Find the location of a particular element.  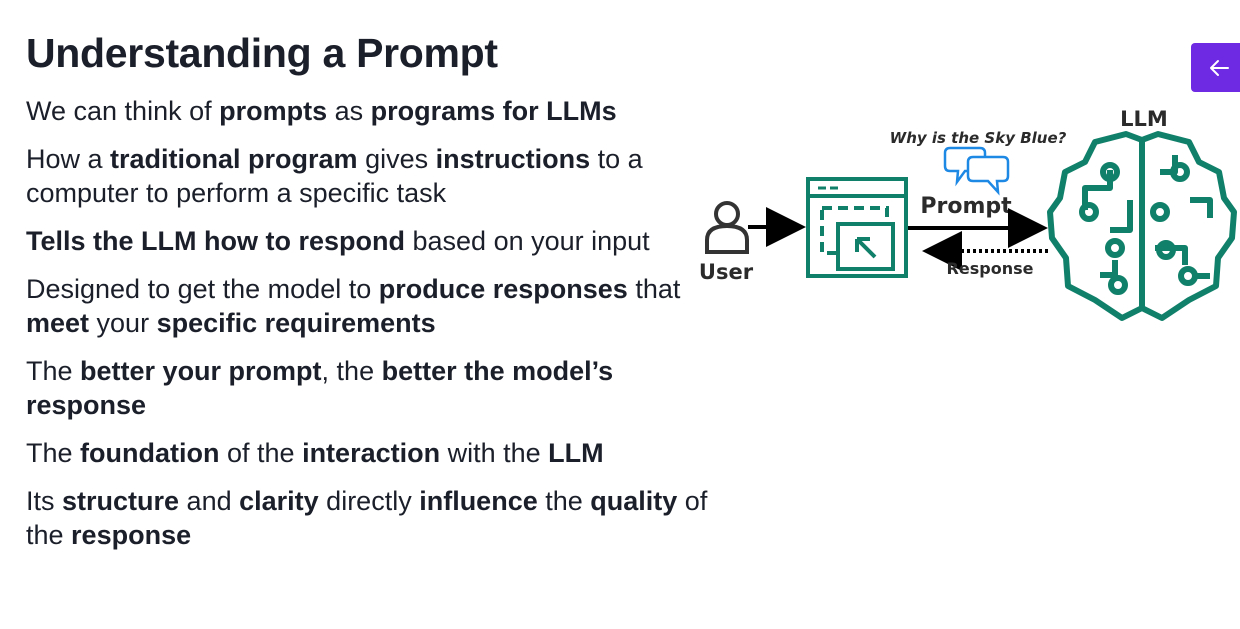

chat-bubbles-icon is located at coordinates (976, 171).